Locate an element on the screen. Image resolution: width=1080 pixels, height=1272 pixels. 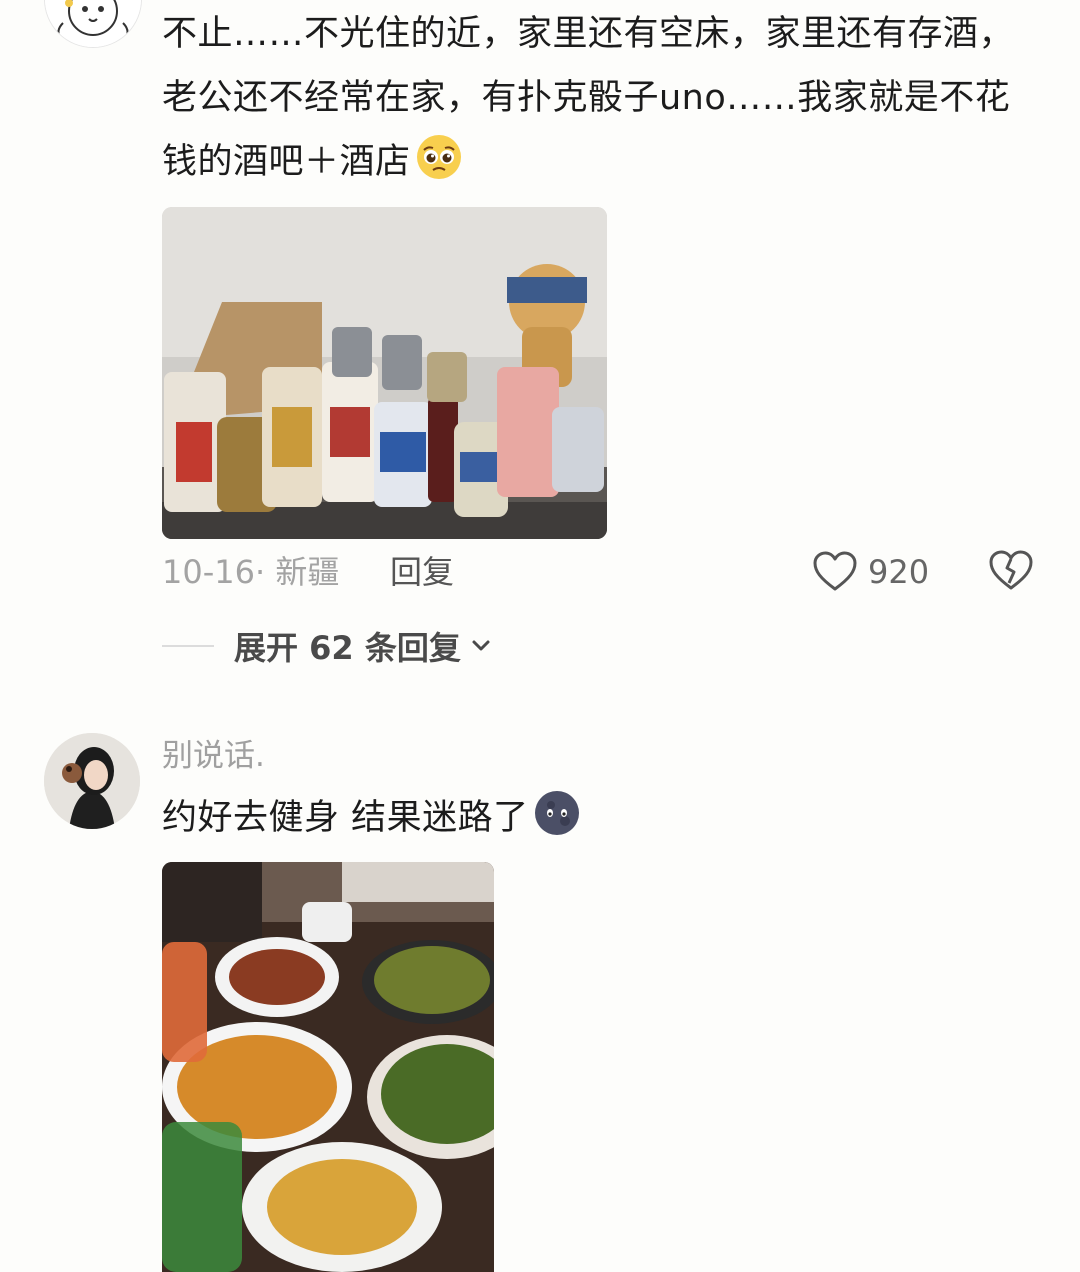
like-button: 920 is located at coordinates (870, 572).